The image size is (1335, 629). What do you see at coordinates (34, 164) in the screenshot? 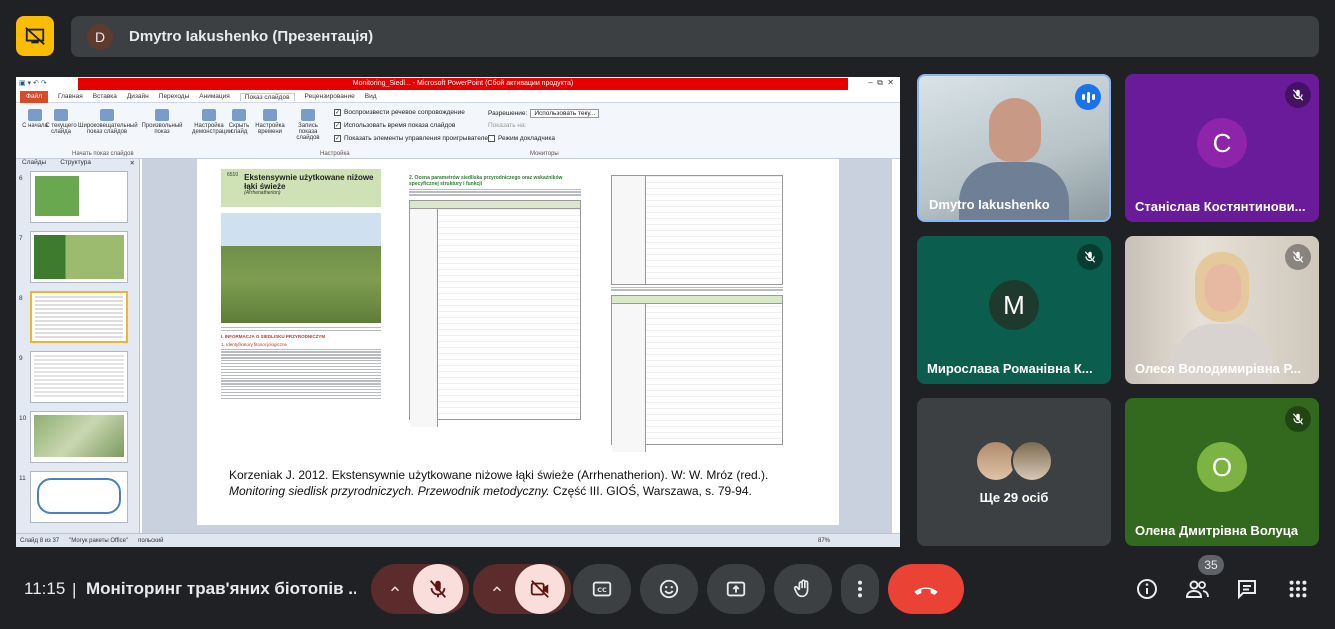
I see `tab-slides: Слайды` at bounding box center [34, 164].